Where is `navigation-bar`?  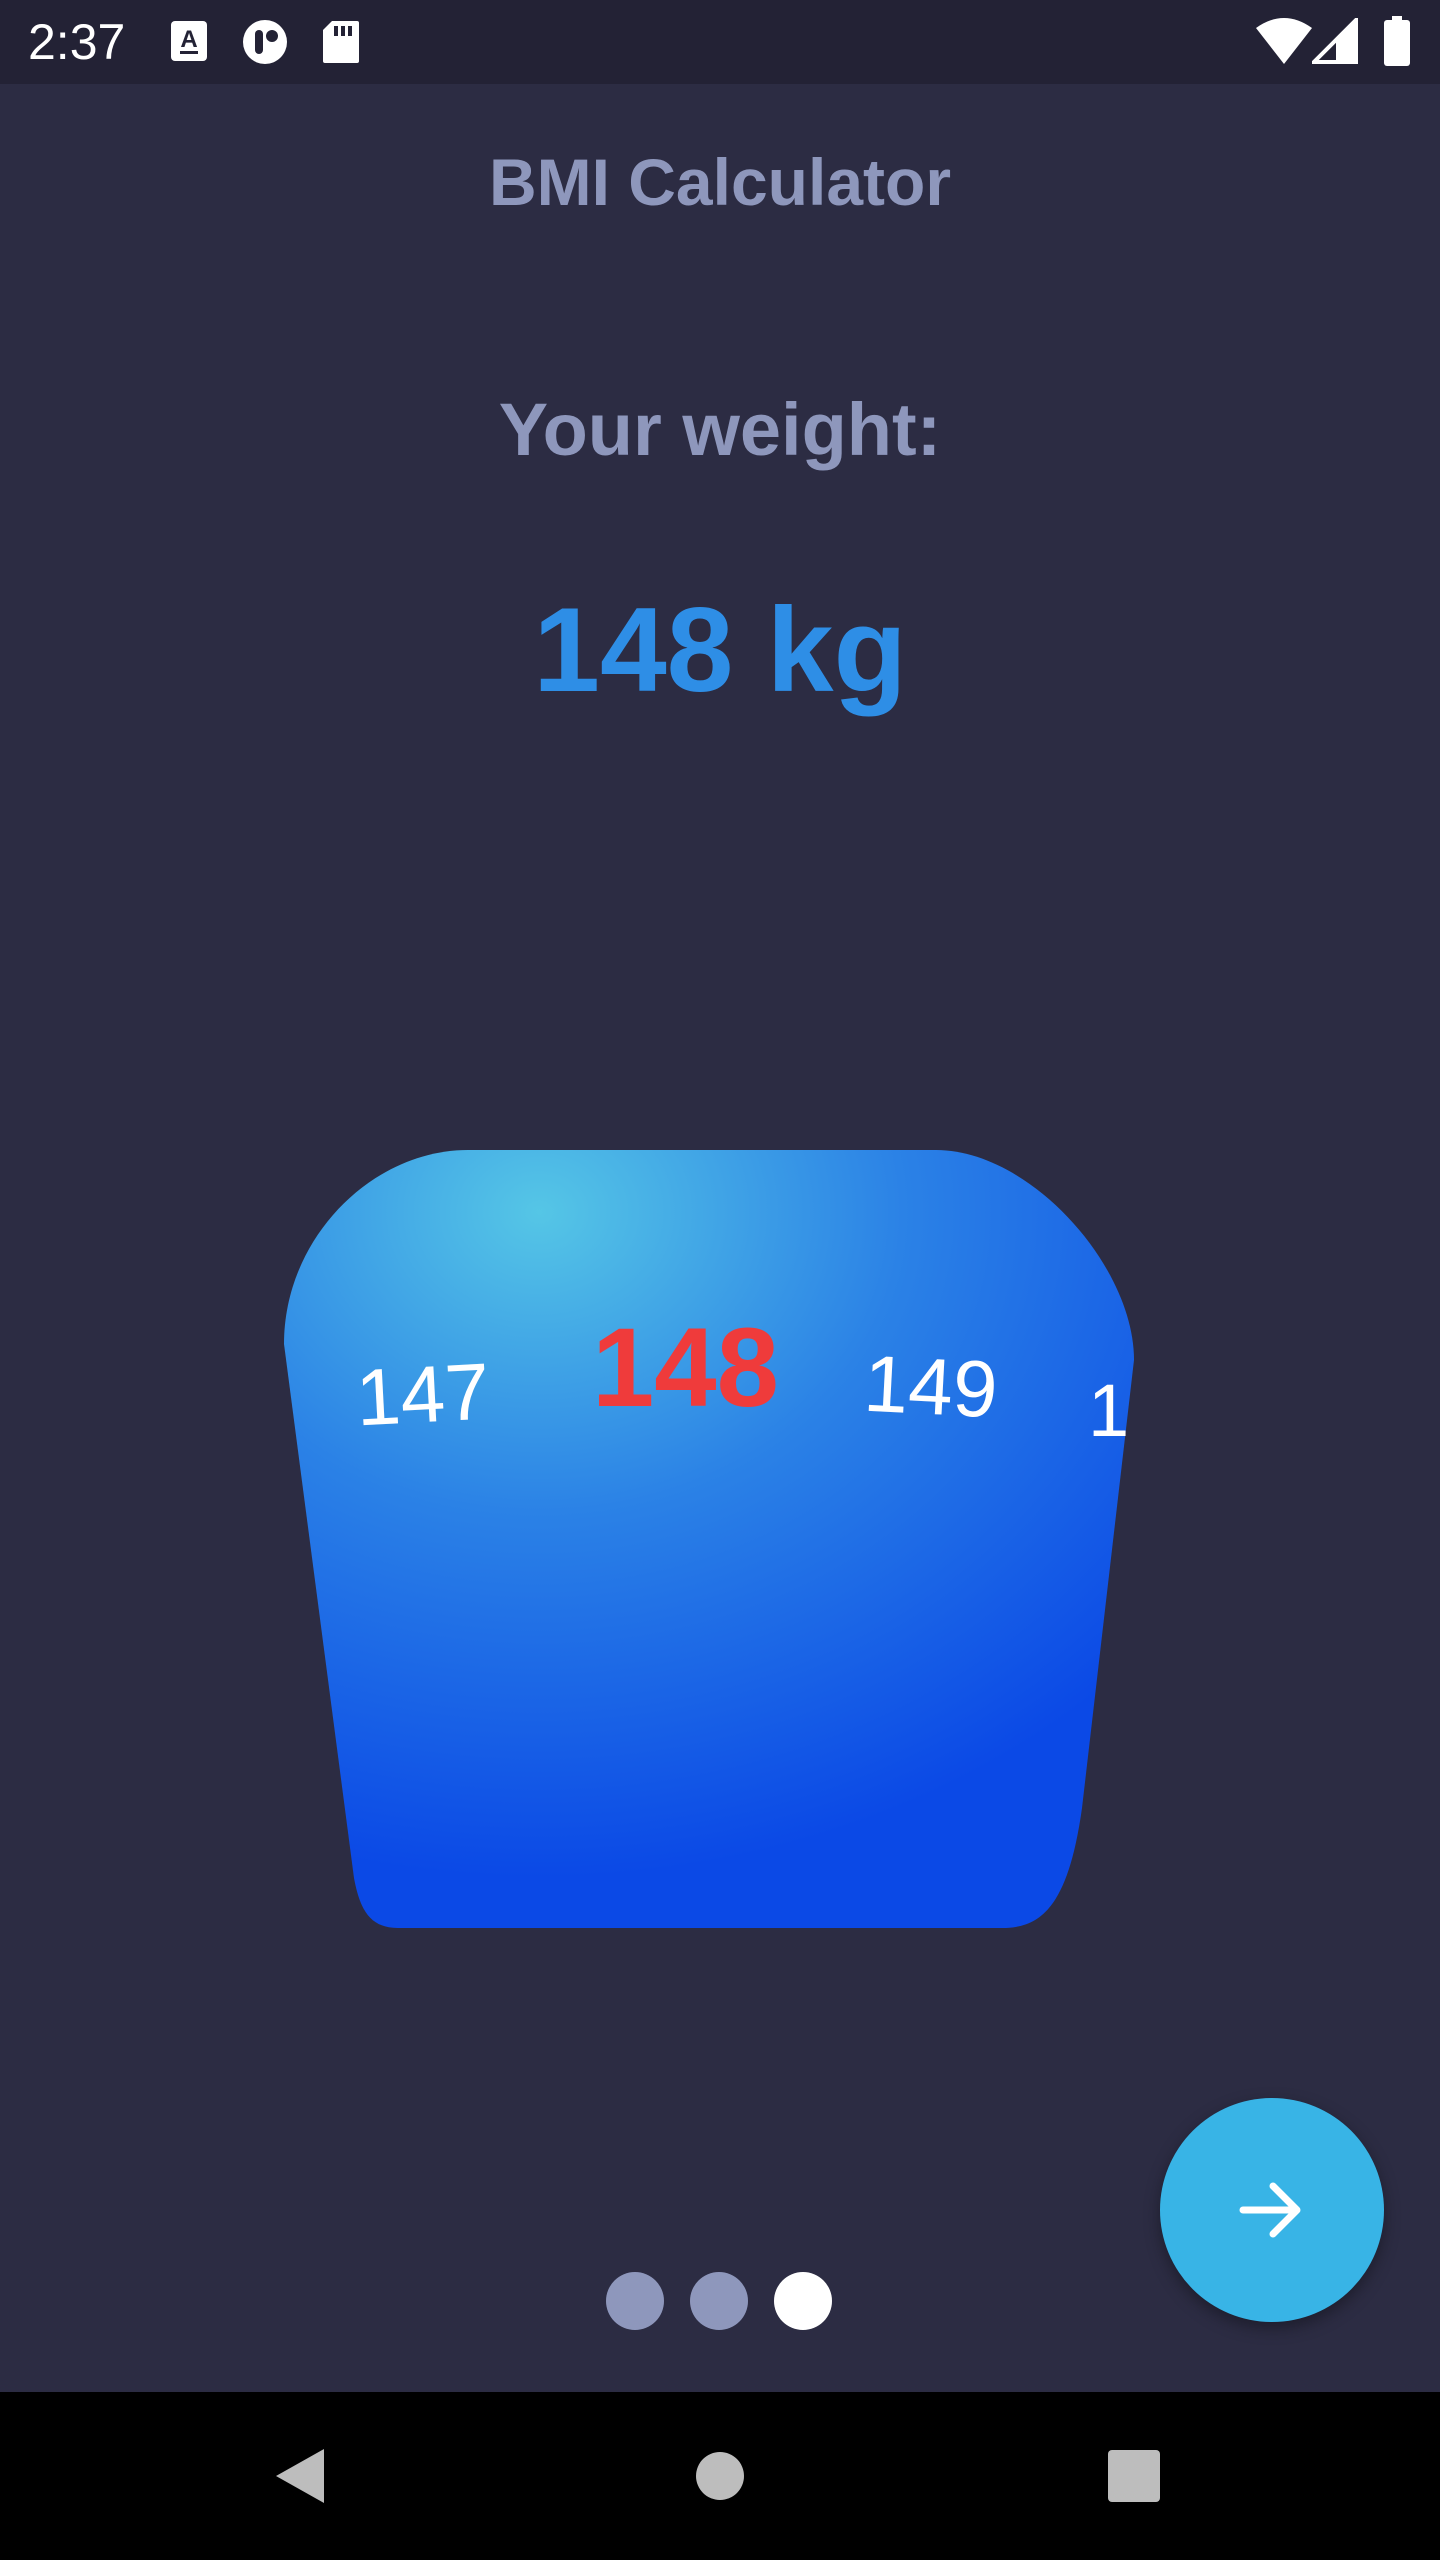
navigation-bar is located at coordinates (720, 2476).